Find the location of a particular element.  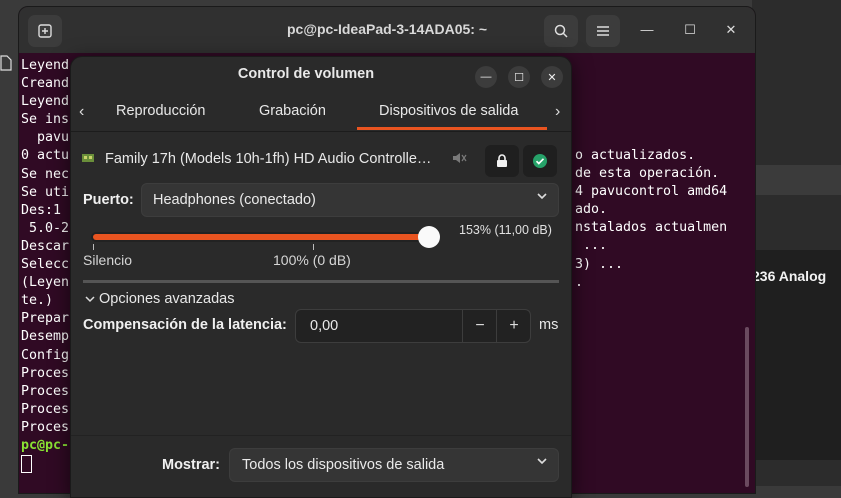

chevron-right-icon: › is located at coordinates (558, 111).